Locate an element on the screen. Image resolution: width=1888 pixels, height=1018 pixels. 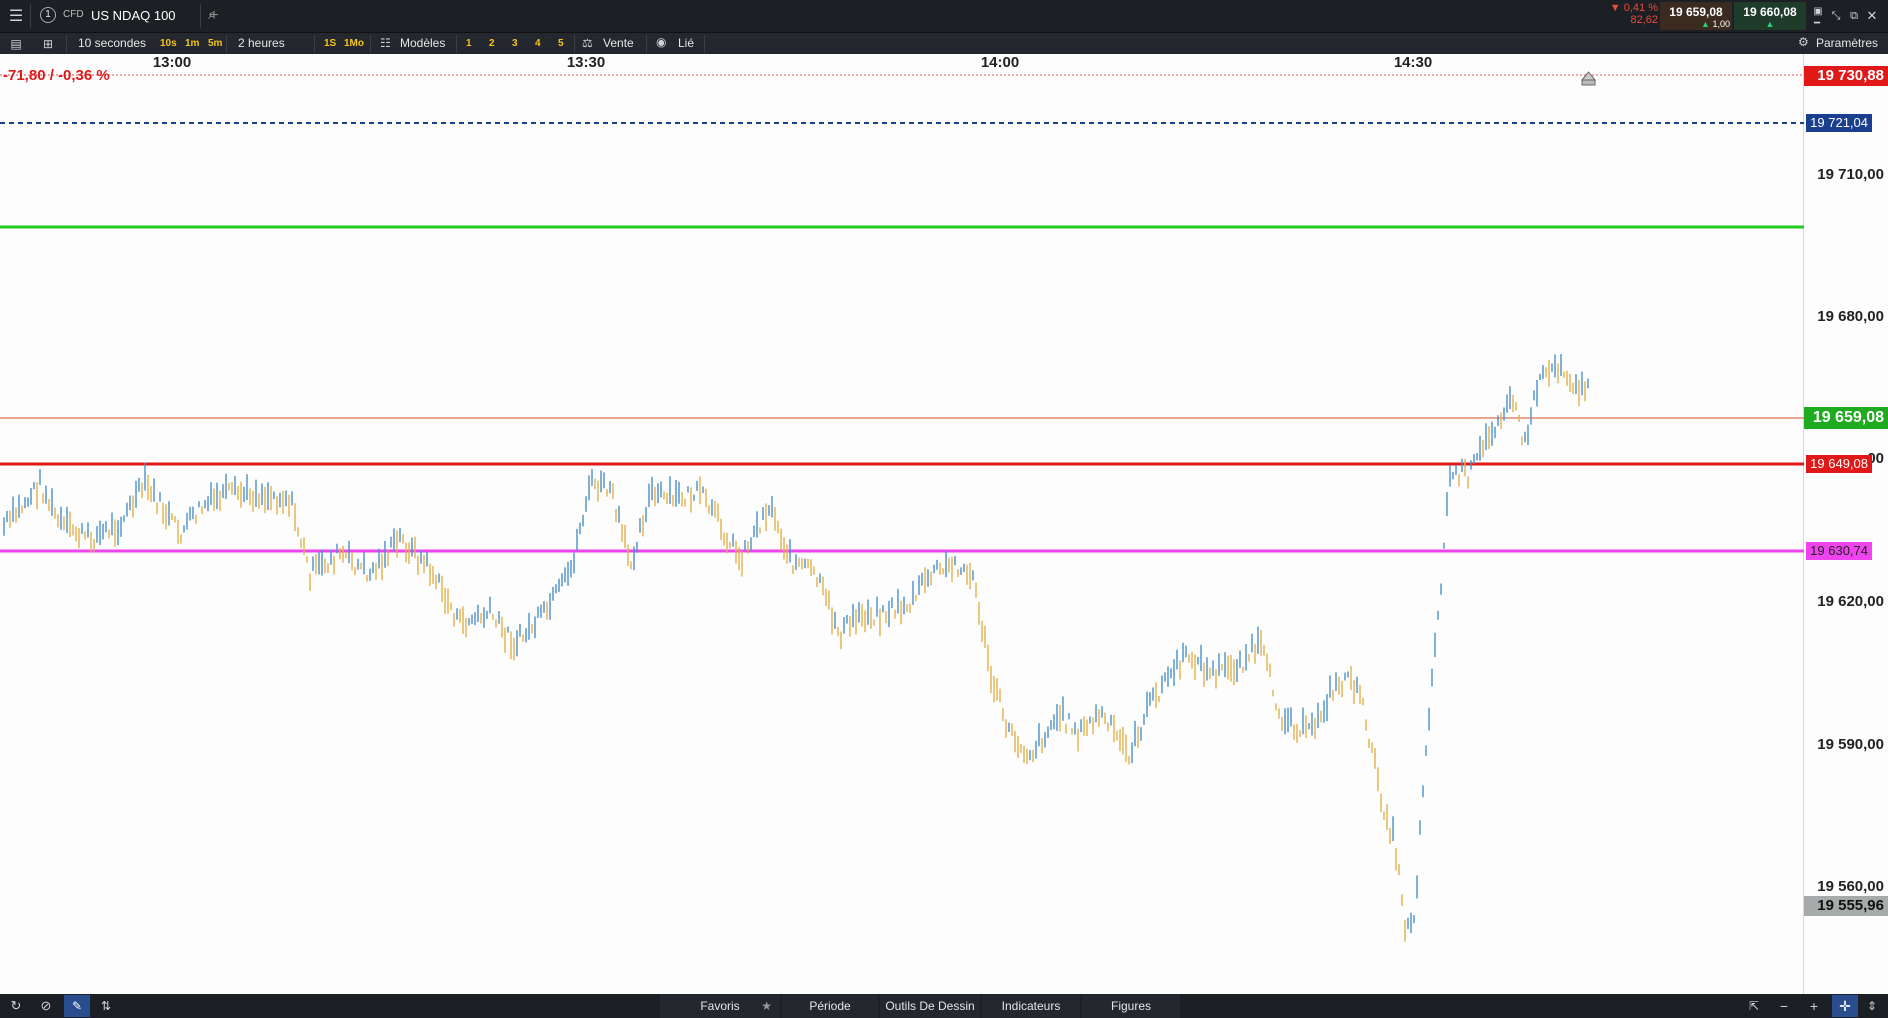
compress-icon: ⇕ is located at coordinates (1872, 1006).